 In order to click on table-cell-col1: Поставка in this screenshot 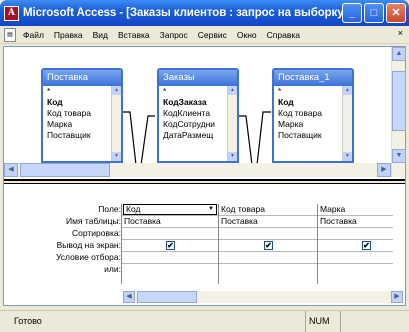, I will do `click(170, 221)`.